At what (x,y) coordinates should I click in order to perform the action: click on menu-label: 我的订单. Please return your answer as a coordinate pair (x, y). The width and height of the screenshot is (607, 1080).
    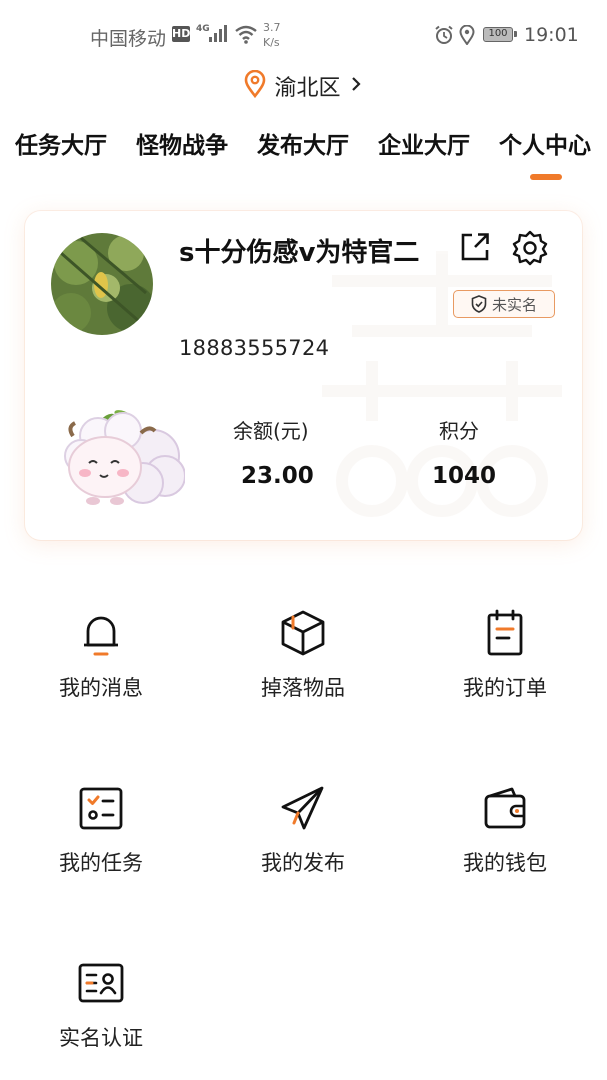
    Looking at the image, I should click on (505, 688).